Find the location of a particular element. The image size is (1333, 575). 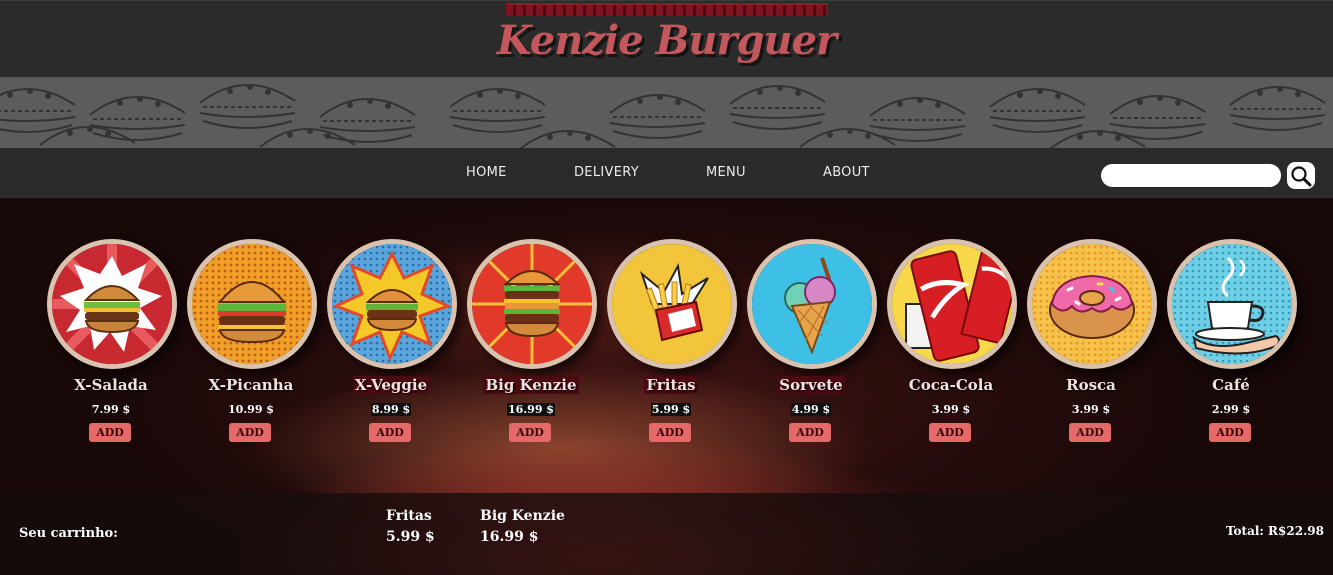

product-name: Rosca is located at coordinates (1091, 385).